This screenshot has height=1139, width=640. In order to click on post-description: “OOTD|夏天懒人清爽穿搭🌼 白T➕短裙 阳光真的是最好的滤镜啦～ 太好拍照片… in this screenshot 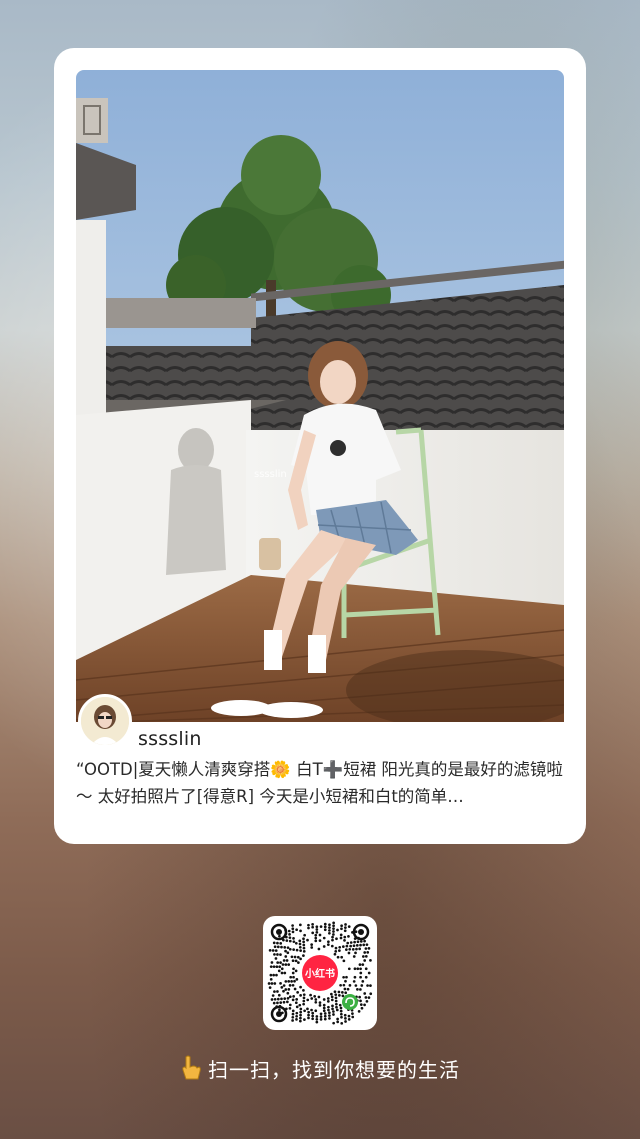, I will do `click(319, 783)`.